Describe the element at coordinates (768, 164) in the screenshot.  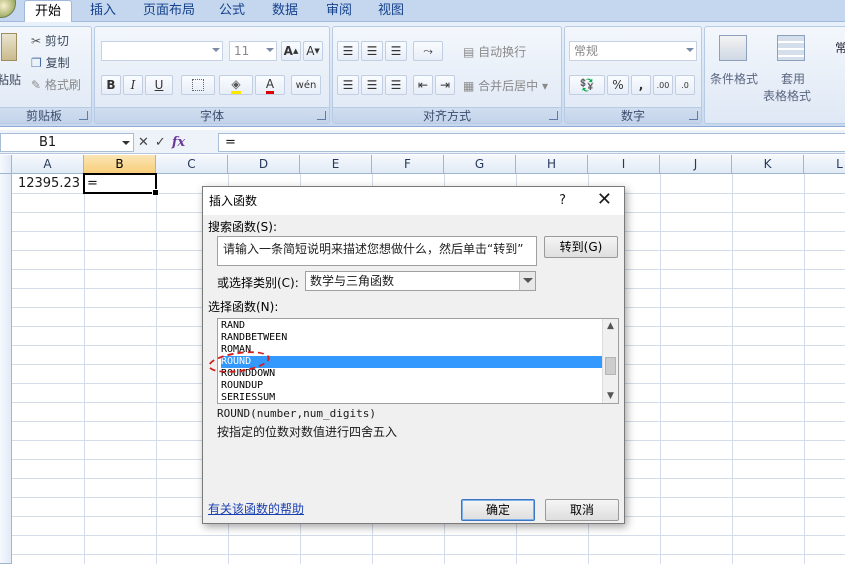
I see `column-header-k: K` at that location.